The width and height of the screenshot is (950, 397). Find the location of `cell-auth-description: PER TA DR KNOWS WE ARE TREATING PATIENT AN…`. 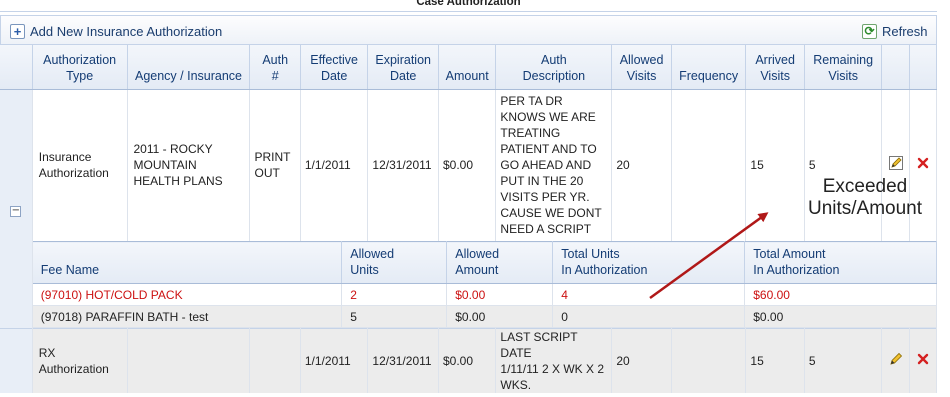

cell-auth-description: PER TA DR KNOWS WE ARE TREATING PATIENT AN… is located at coordinates (554, 165).